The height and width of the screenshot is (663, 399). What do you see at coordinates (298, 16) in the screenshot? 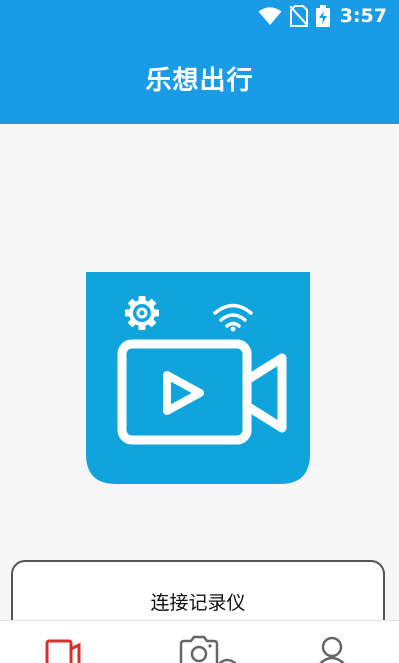
I see `no-sim-icon` at bounding box center [298, 16].